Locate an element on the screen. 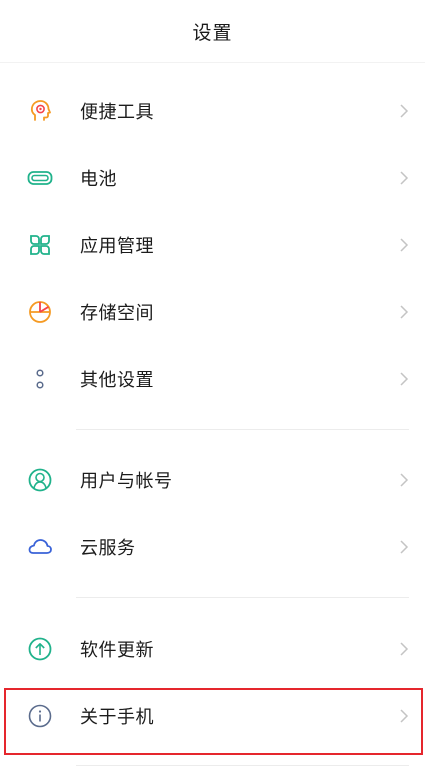 This screenshot has width=425, height=783. title-bar: 设置 is located at coordinates (212, 31).